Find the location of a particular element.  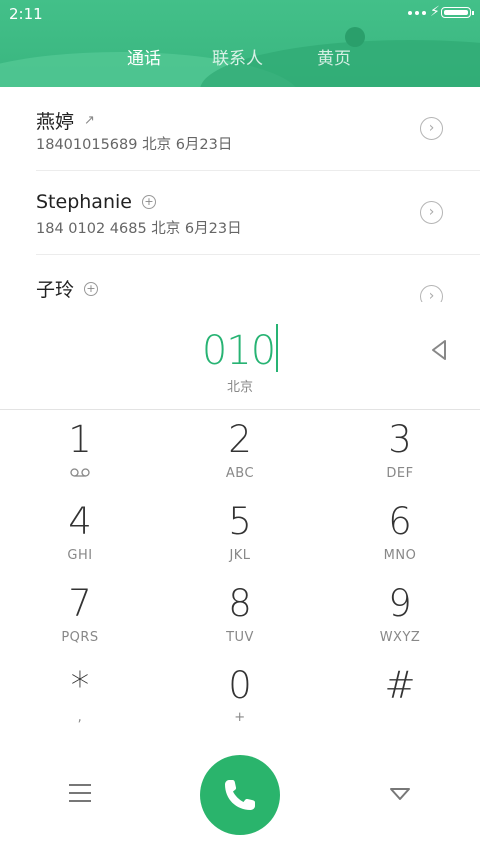

list-item: 燕婷 ↗ 18401015689 北京 6月23日 › is located at coordinates (240, 129).